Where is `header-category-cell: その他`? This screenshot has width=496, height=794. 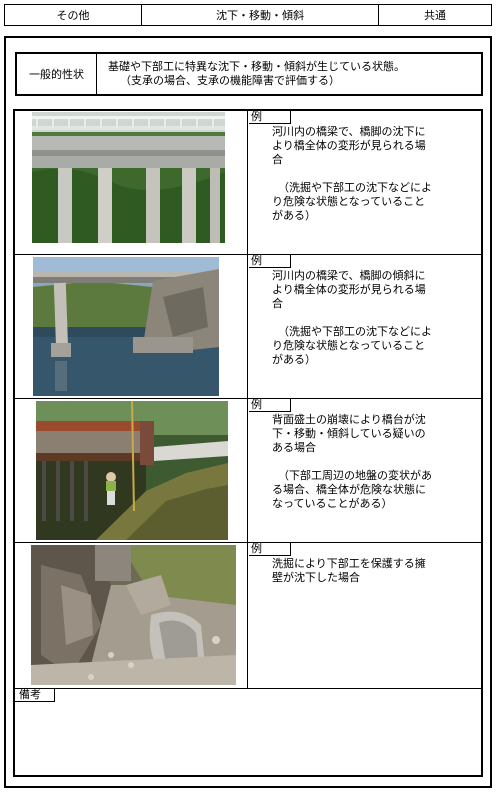 header-category-cell: その他 is located at coordinates (73, 15).